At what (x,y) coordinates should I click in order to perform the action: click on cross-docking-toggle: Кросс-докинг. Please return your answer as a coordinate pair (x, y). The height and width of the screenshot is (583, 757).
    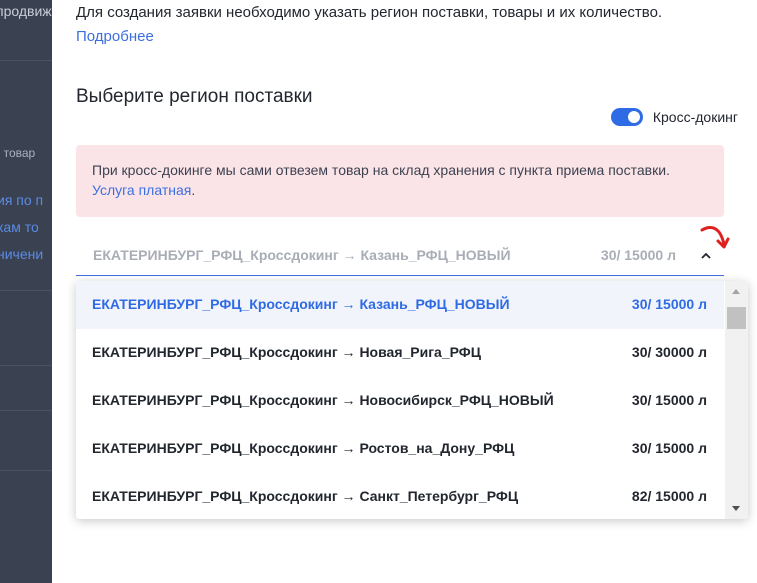
    Looking at the image, I should click on (674, 117).